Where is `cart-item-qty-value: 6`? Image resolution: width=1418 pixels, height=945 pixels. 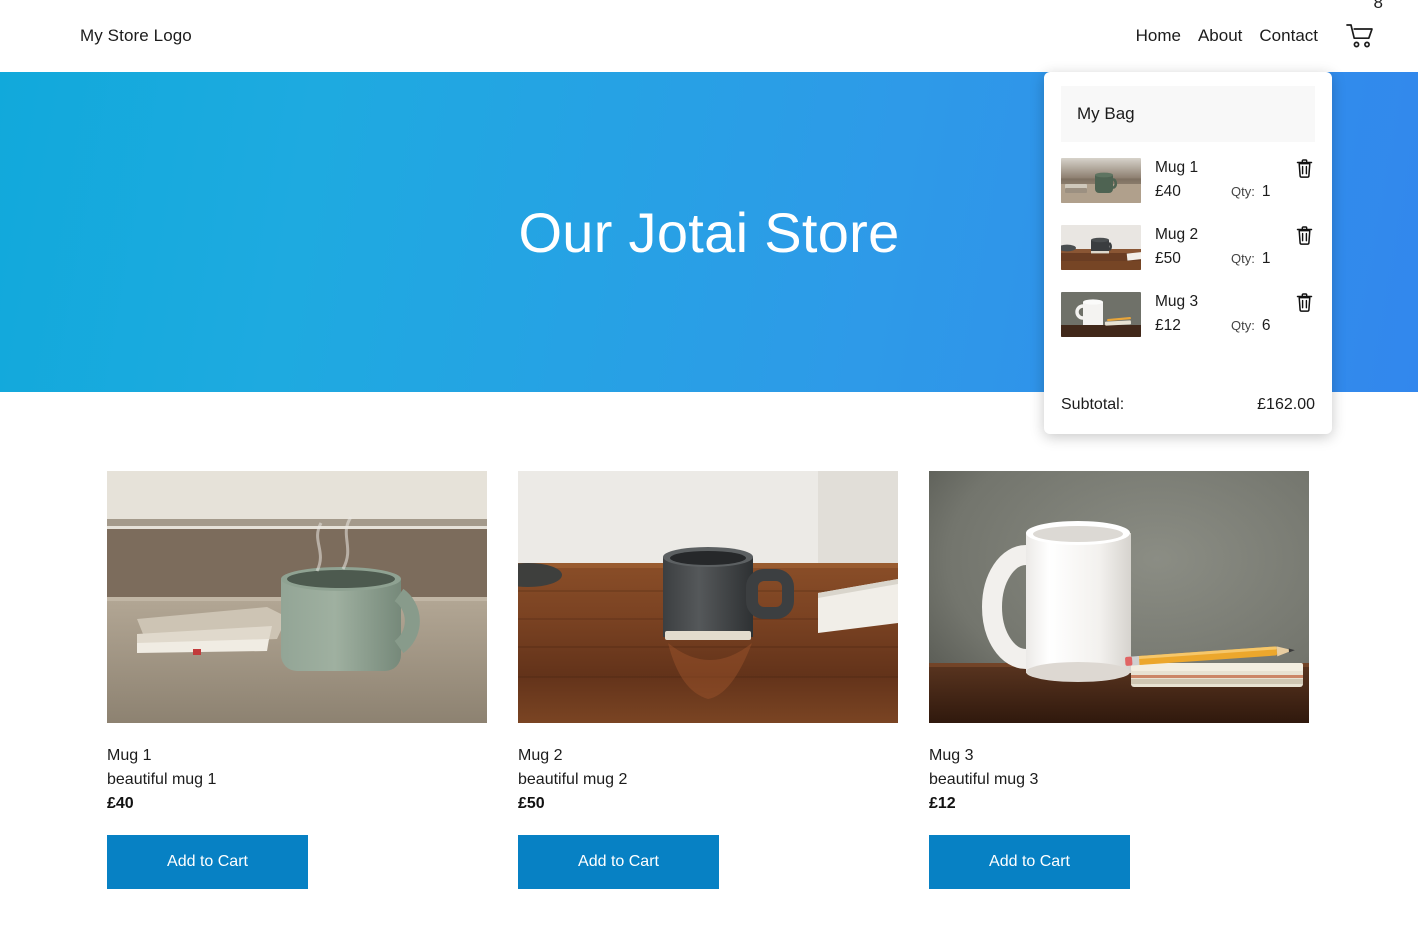 cart-item-qty-value: 6 is located at coordinates (1266, 326).